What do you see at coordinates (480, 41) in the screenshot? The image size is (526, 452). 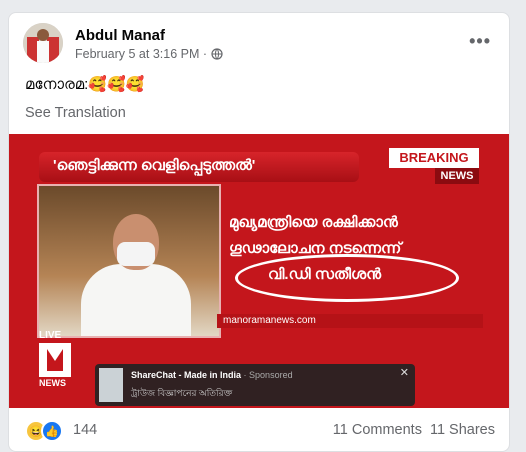 I see `ellipsis-icon: •••` at bounding box center [480, 41].